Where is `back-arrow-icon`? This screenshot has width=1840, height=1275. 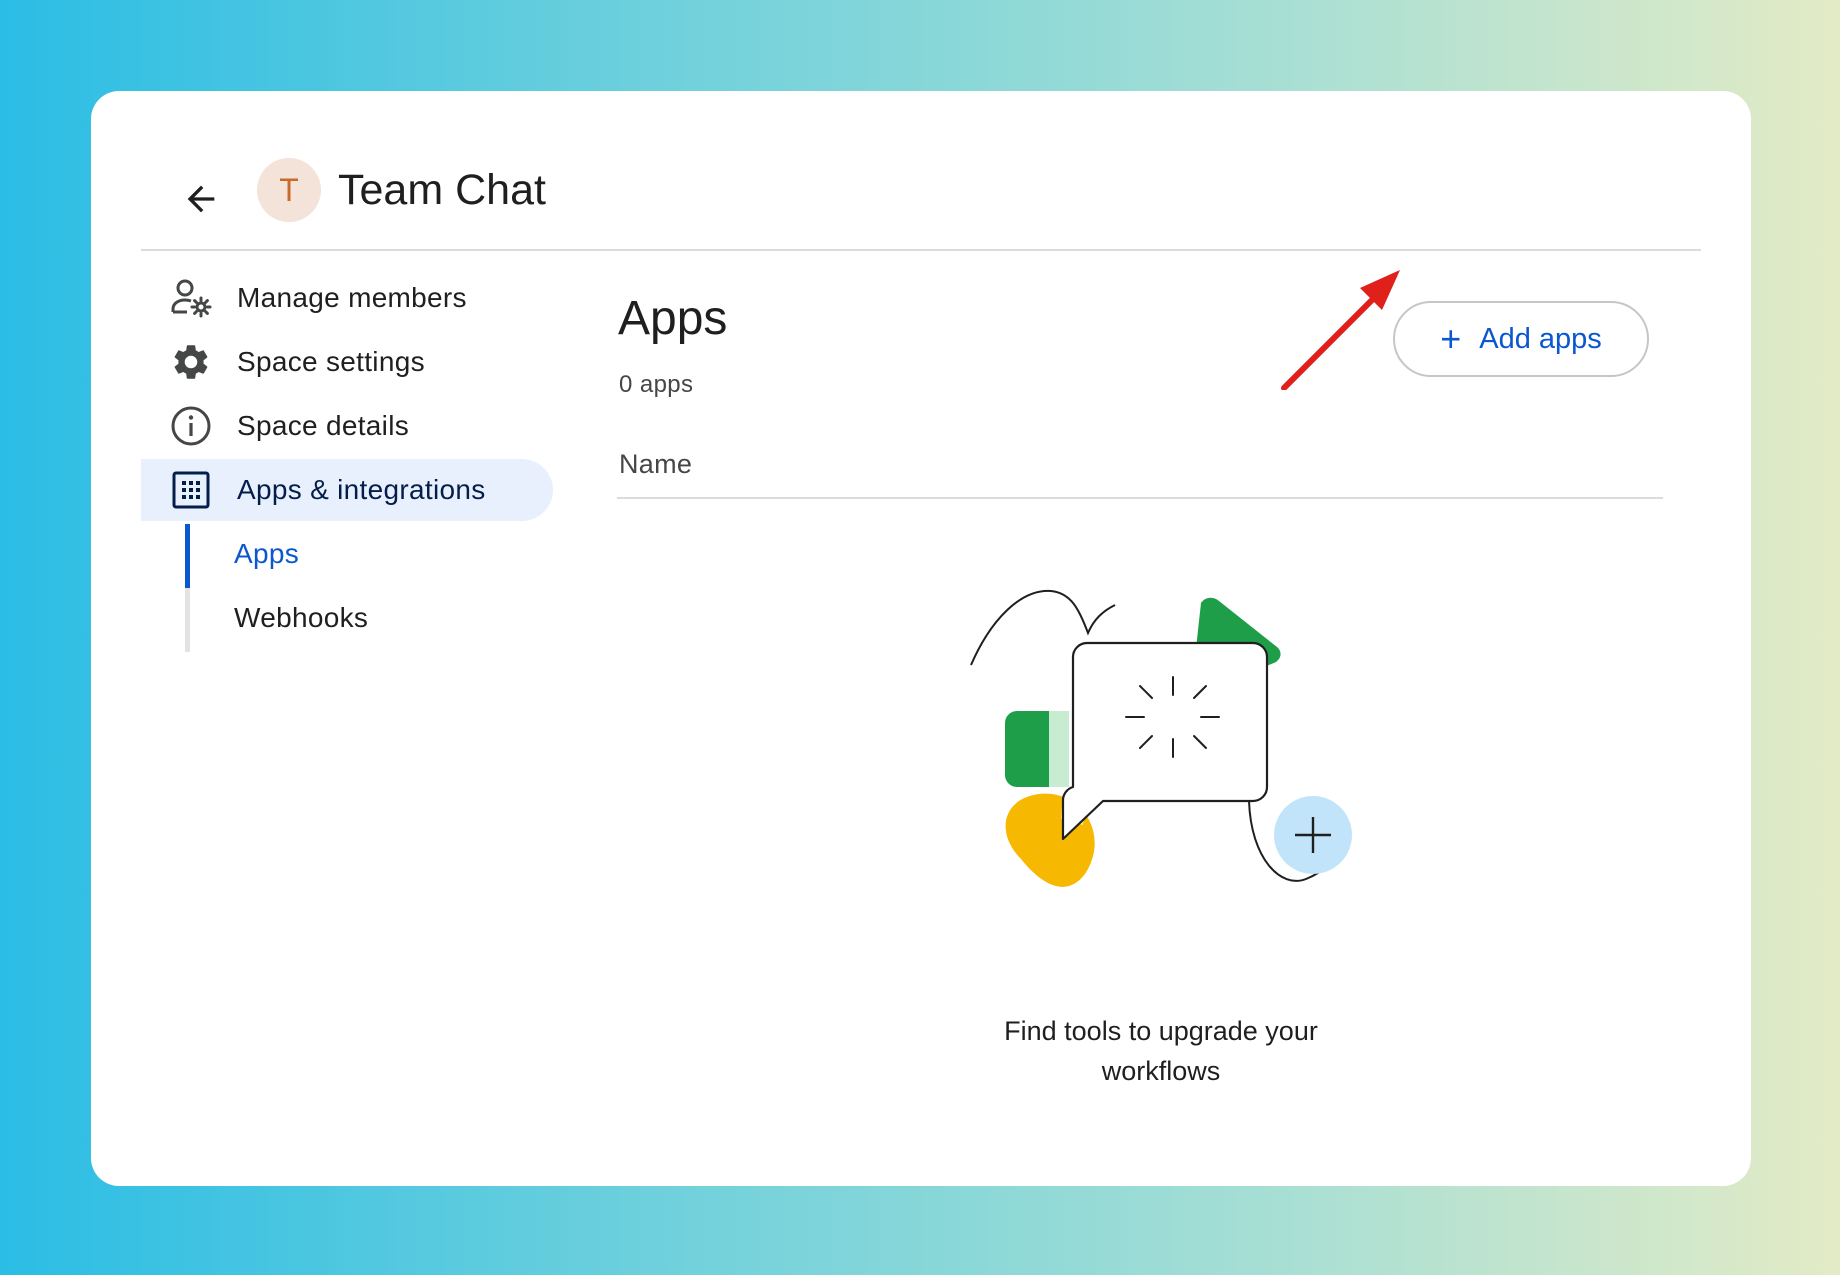
back-arrow-icon is located at coordinates (201, 199).